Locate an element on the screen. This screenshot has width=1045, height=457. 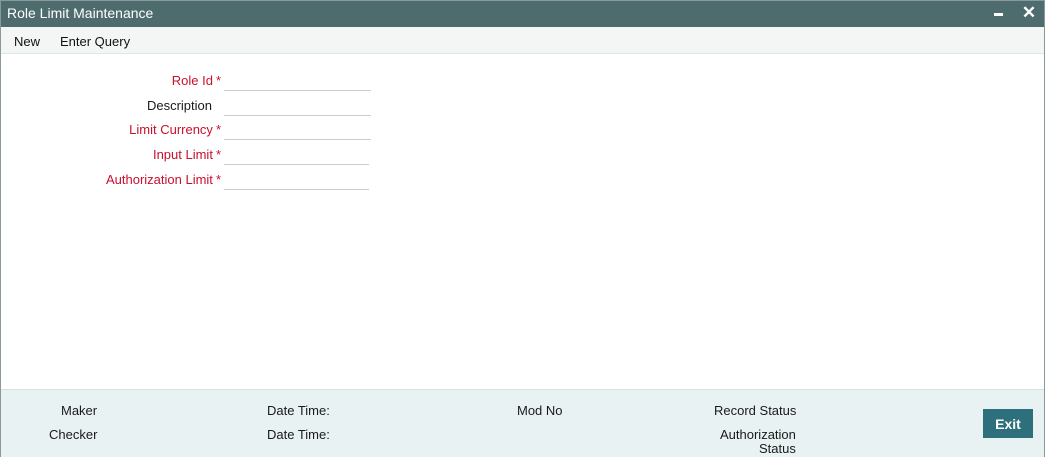
authorization-status-label-line1: Authorization is located at coordinates (758, 434).